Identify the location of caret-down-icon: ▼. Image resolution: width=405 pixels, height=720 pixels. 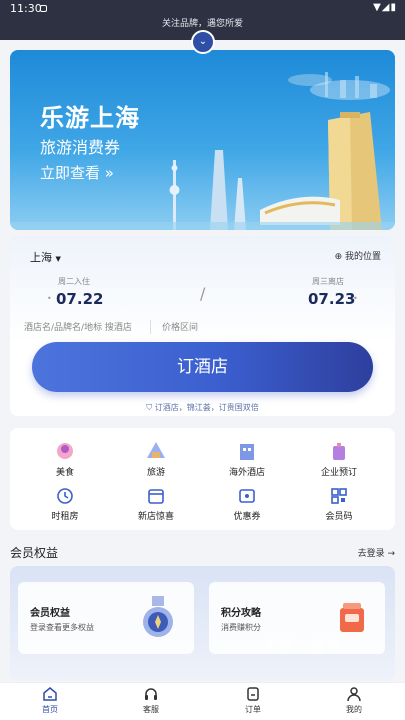
(58, 259).